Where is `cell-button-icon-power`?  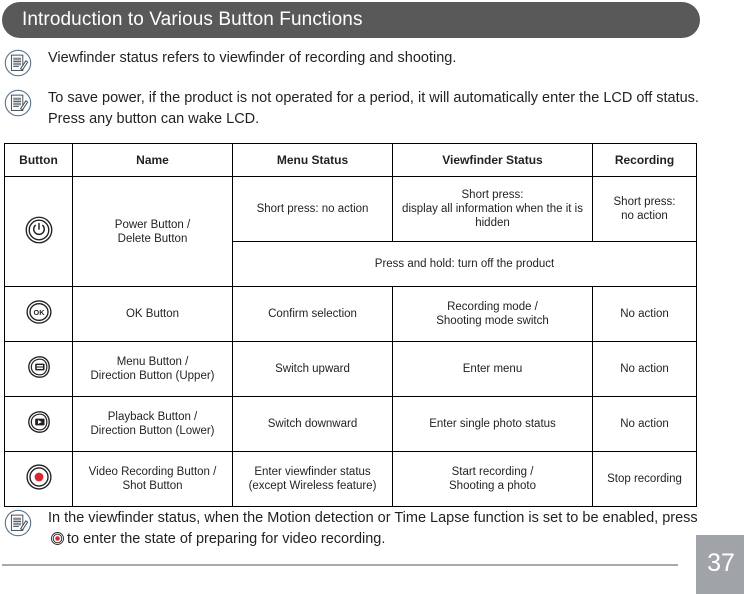
cell-button-icon-power is located at coordinates (38, 231).